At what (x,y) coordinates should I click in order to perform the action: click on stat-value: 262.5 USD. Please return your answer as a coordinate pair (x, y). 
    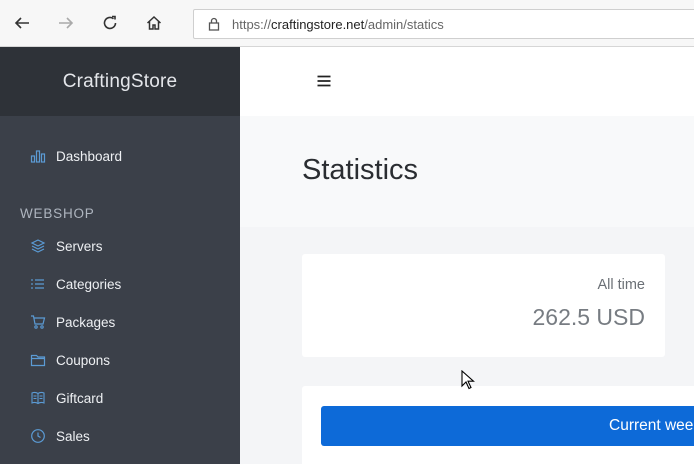
    Looking at the image, I should click on (588, 317).